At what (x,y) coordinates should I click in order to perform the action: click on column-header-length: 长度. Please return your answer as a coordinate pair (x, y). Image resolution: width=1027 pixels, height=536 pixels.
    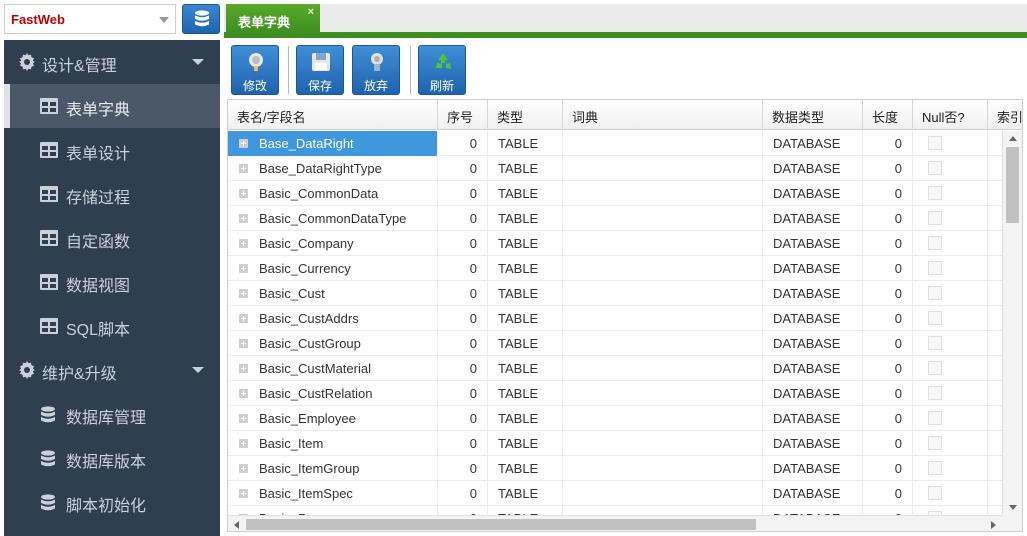
    Looking at the image, I should click on (888, 115).